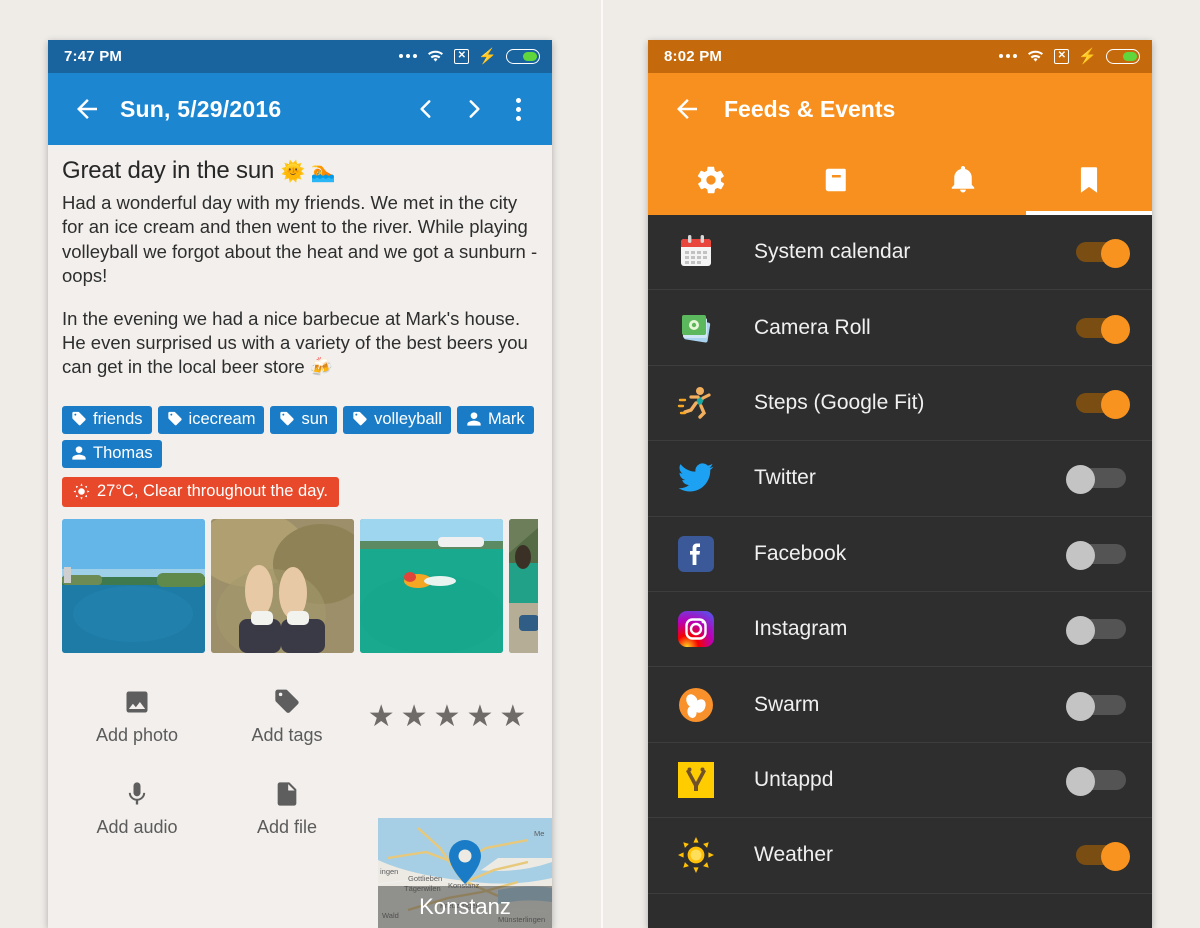  I want to click on calendar-icon, so click(696, 252).